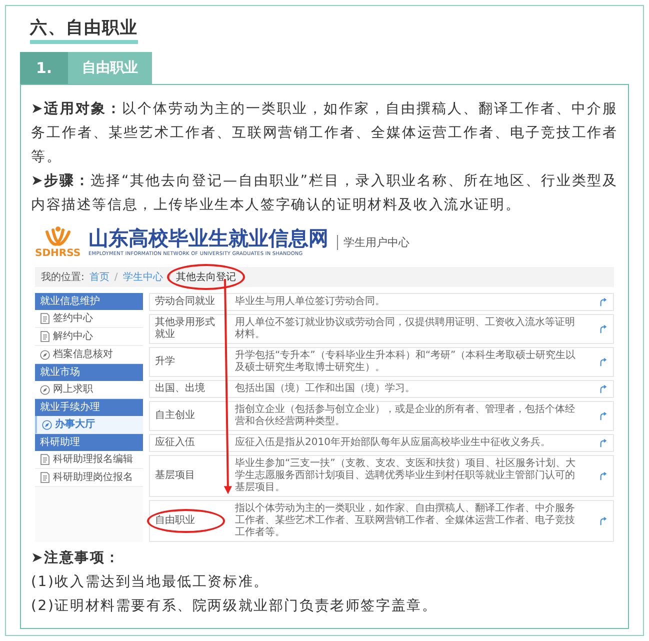 This screenshot has width=649, height=641. Describe the element at coordinates (175, 520) in the screenshot. I see `row-label: 自由职业` at that location.